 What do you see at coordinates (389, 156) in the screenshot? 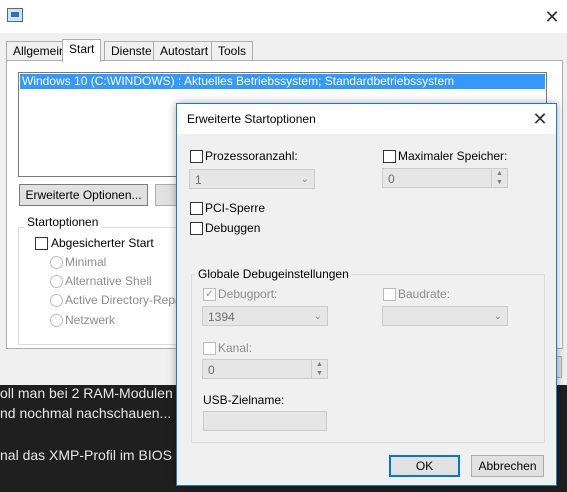
I see `max-memory-checkbox` at bounding box center [389, 156].